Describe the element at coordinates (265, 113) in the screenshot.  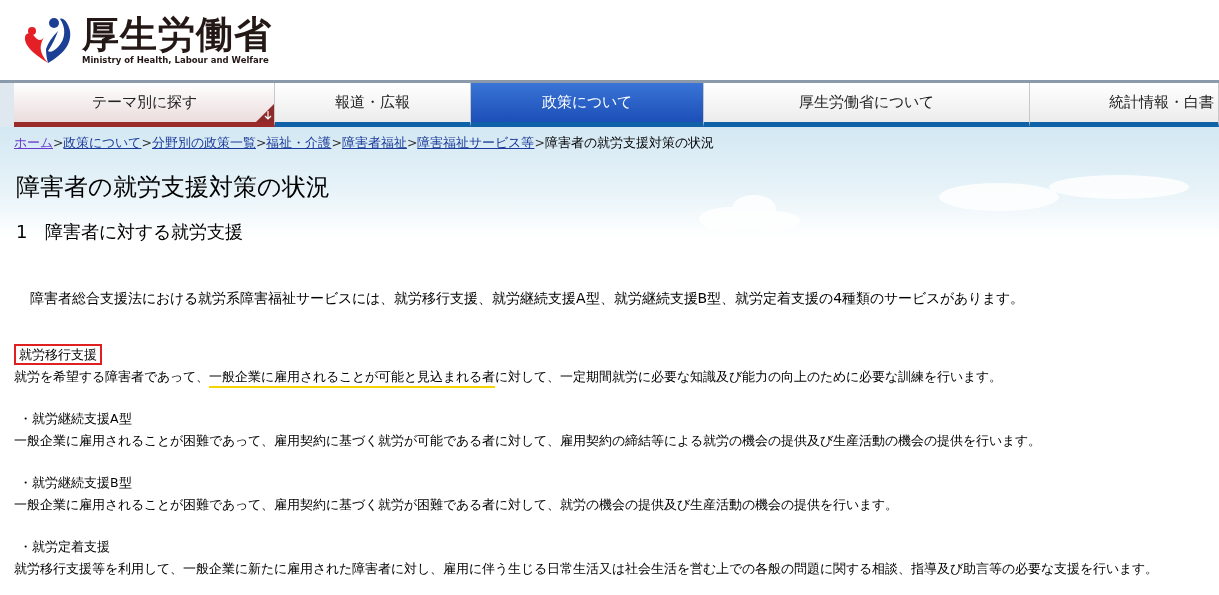
I see `down-arrow-icon` at that location.